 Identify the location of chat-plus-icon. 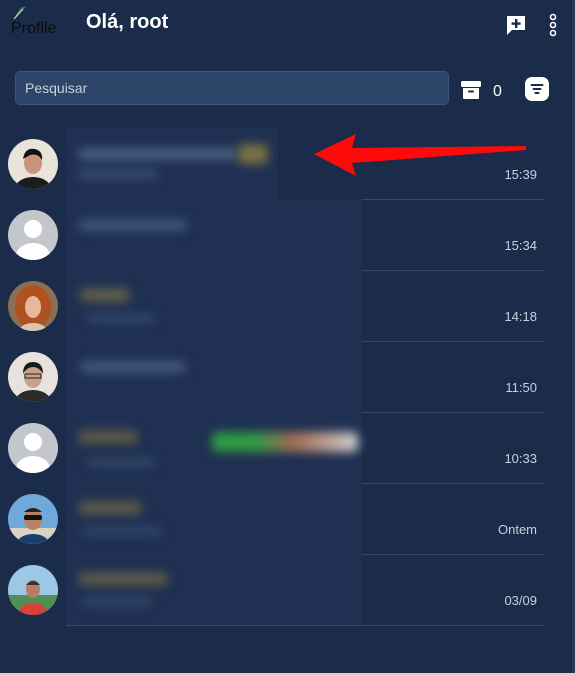
(516, 25).